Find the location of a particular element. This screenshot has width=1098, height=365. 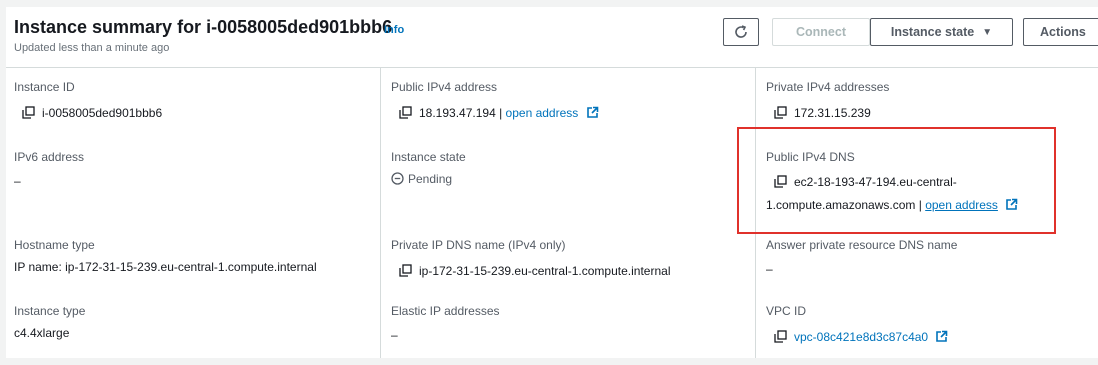

public-dns-text-line1: ec2-18-193-47-194.eu-central- is located at coordinates (875, 182).